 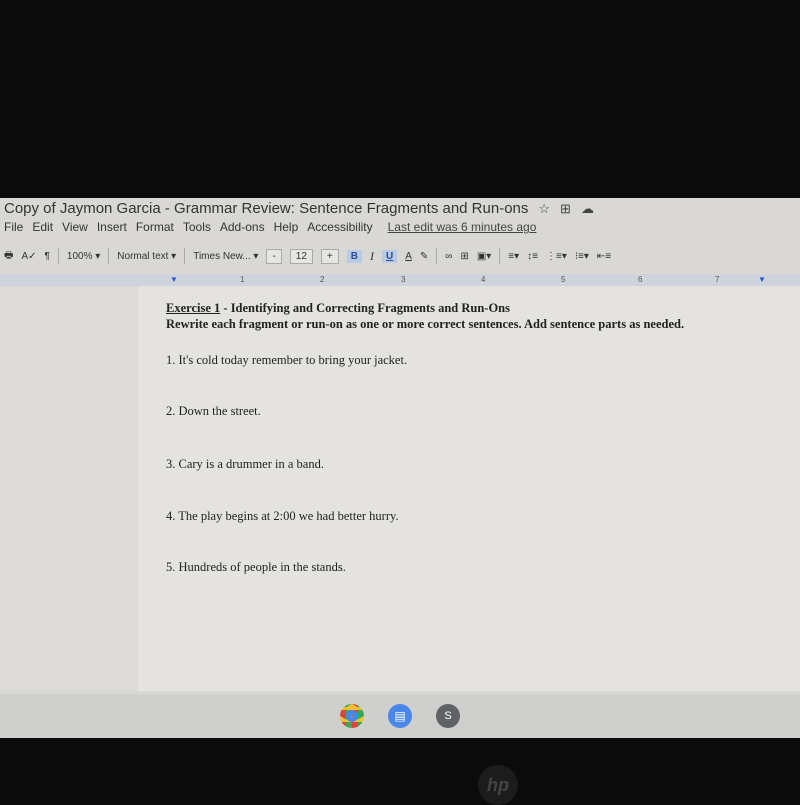 I want to click on indent-icon: ⇤≡, so click(x=604, y=256).